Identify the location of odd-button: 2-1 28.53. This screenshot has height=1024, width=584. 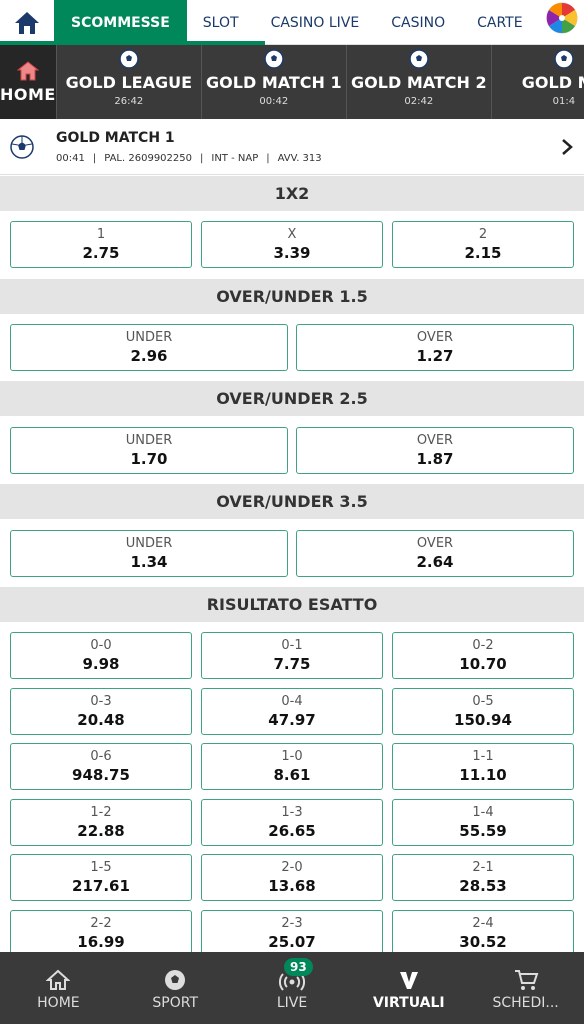
(483, 877).